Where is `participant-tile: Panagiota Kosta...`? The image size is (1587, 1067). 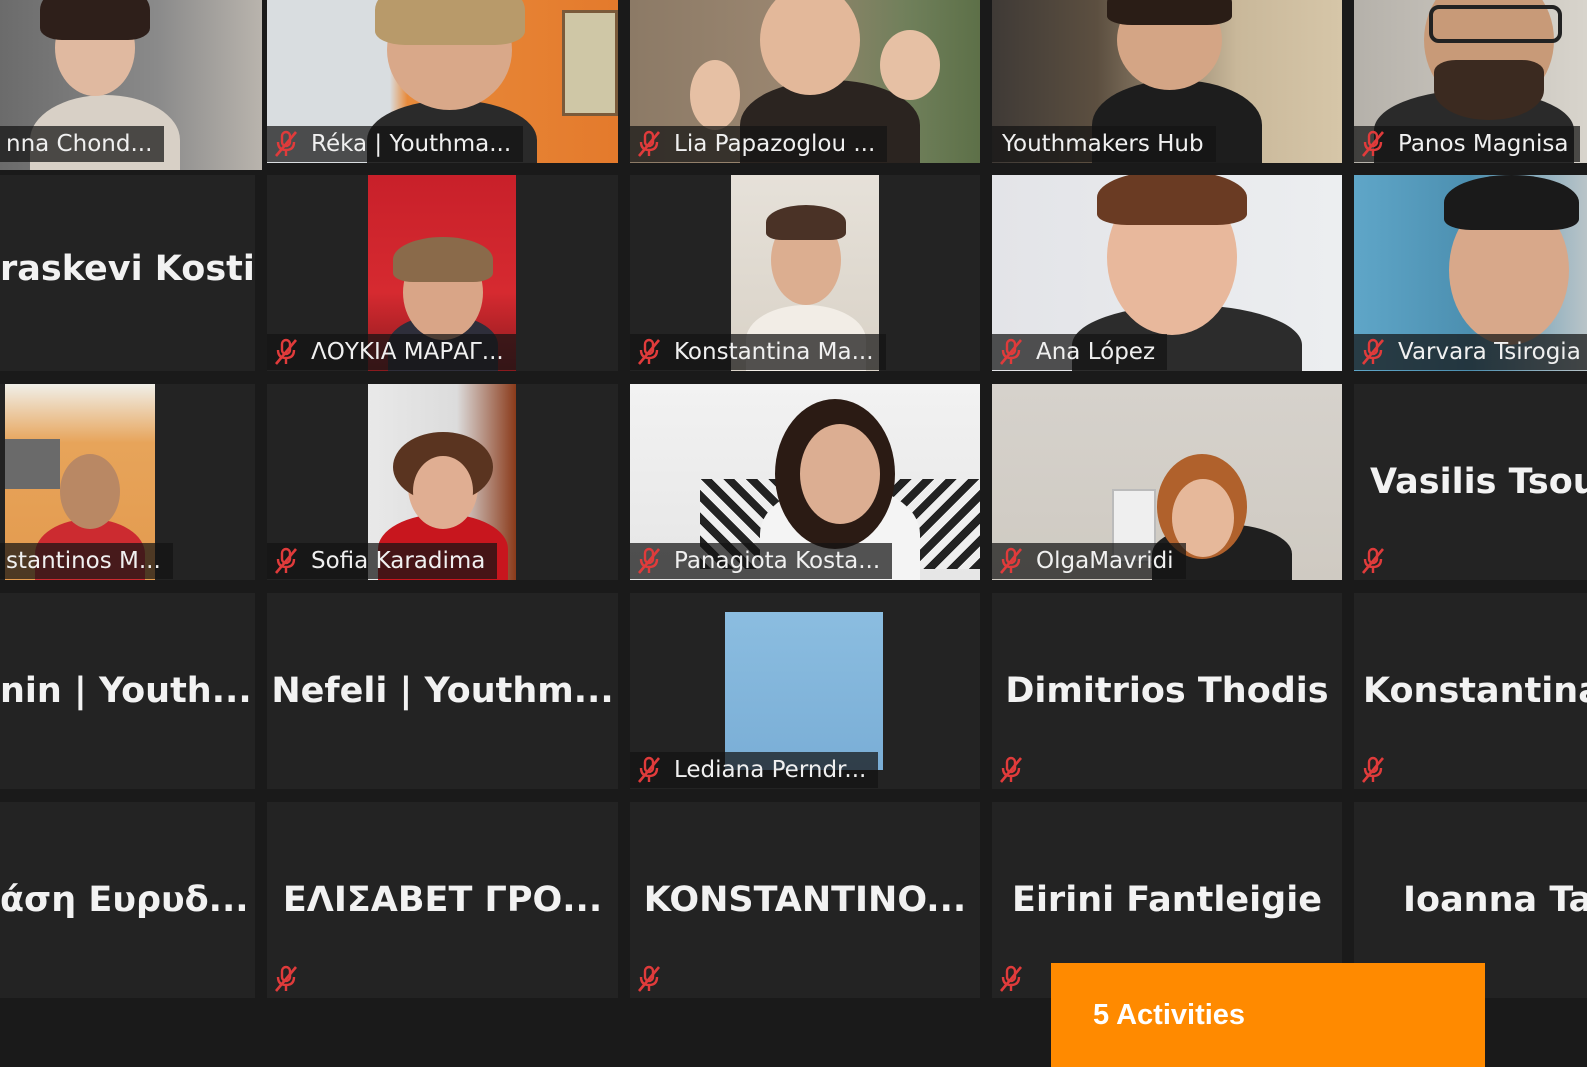
participant-tile: Panagiota Kosta... is located at coordinates (805, 482).